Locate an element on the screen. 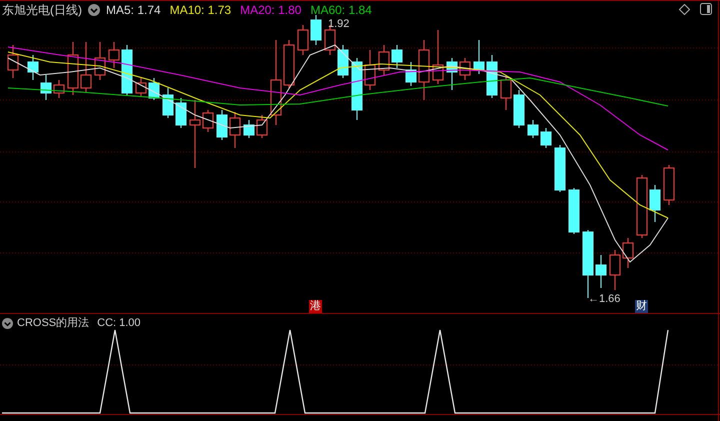  moving-average-label: MA20: 1.80 is located at coordinates (271, 10).